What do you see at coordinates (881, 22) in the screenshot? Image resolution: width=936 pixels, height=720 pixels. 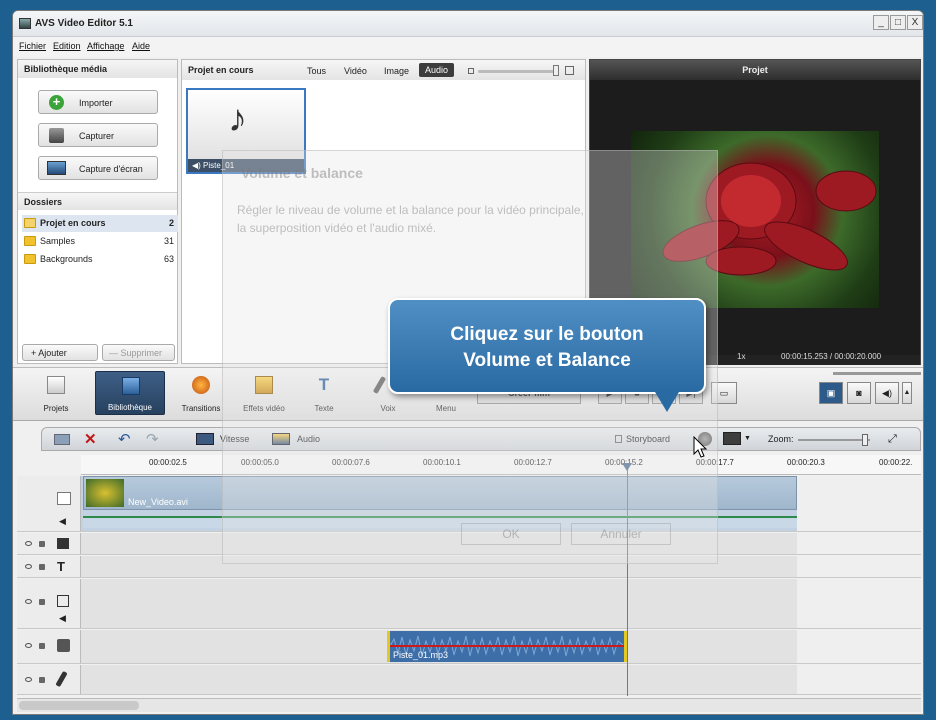 I see `minimize-button: _` at bounding box center [881, 22].